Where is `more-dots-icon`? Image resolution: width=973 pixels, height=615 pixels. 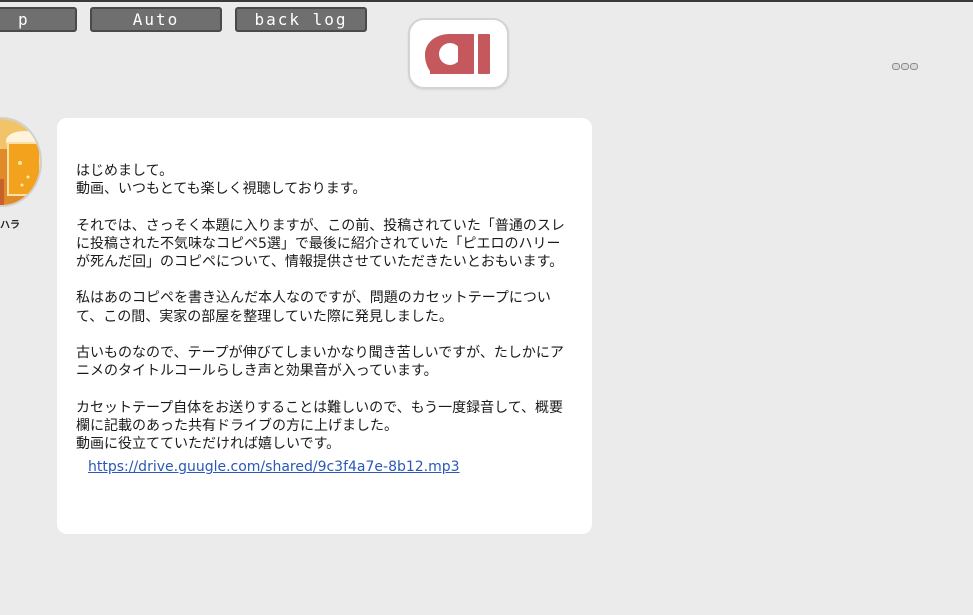 more-dots-icon is located at coordinates (905, 67).